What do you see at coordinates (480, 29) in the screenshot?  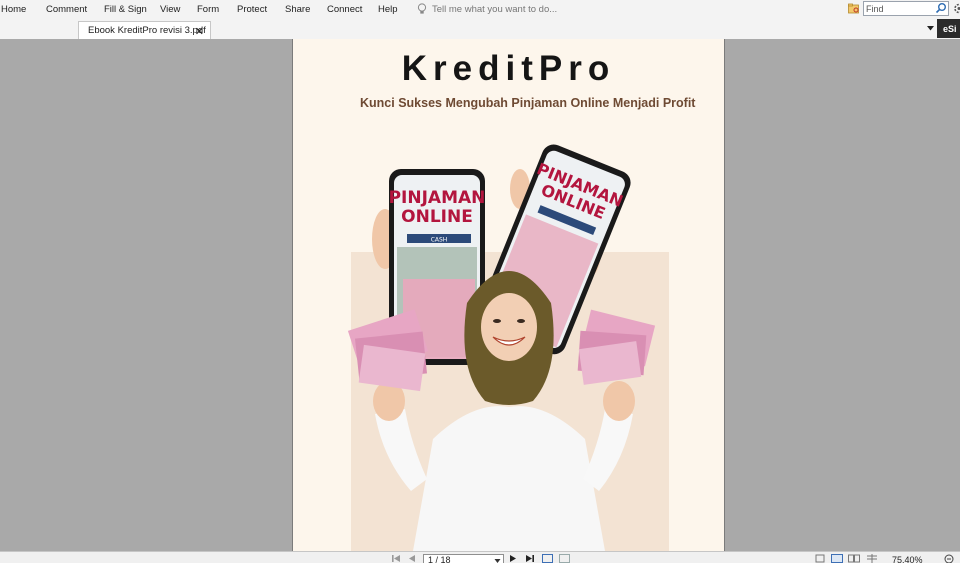 I see `document-tab-strip: Ebook KreditPro revisi 3.pdf ✕` at bounding box center [480, 29].